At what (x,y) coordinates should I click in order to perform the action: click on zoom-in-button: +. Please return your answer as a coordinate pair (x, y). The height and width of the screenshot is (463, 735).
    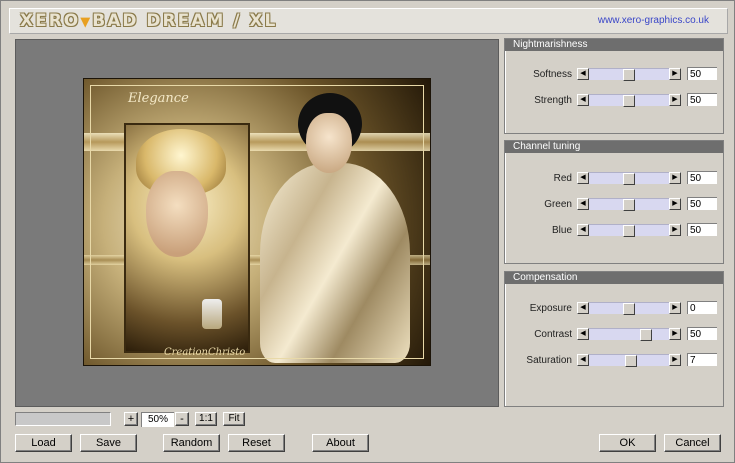
    Looking at the image, I should click on (131, 419).